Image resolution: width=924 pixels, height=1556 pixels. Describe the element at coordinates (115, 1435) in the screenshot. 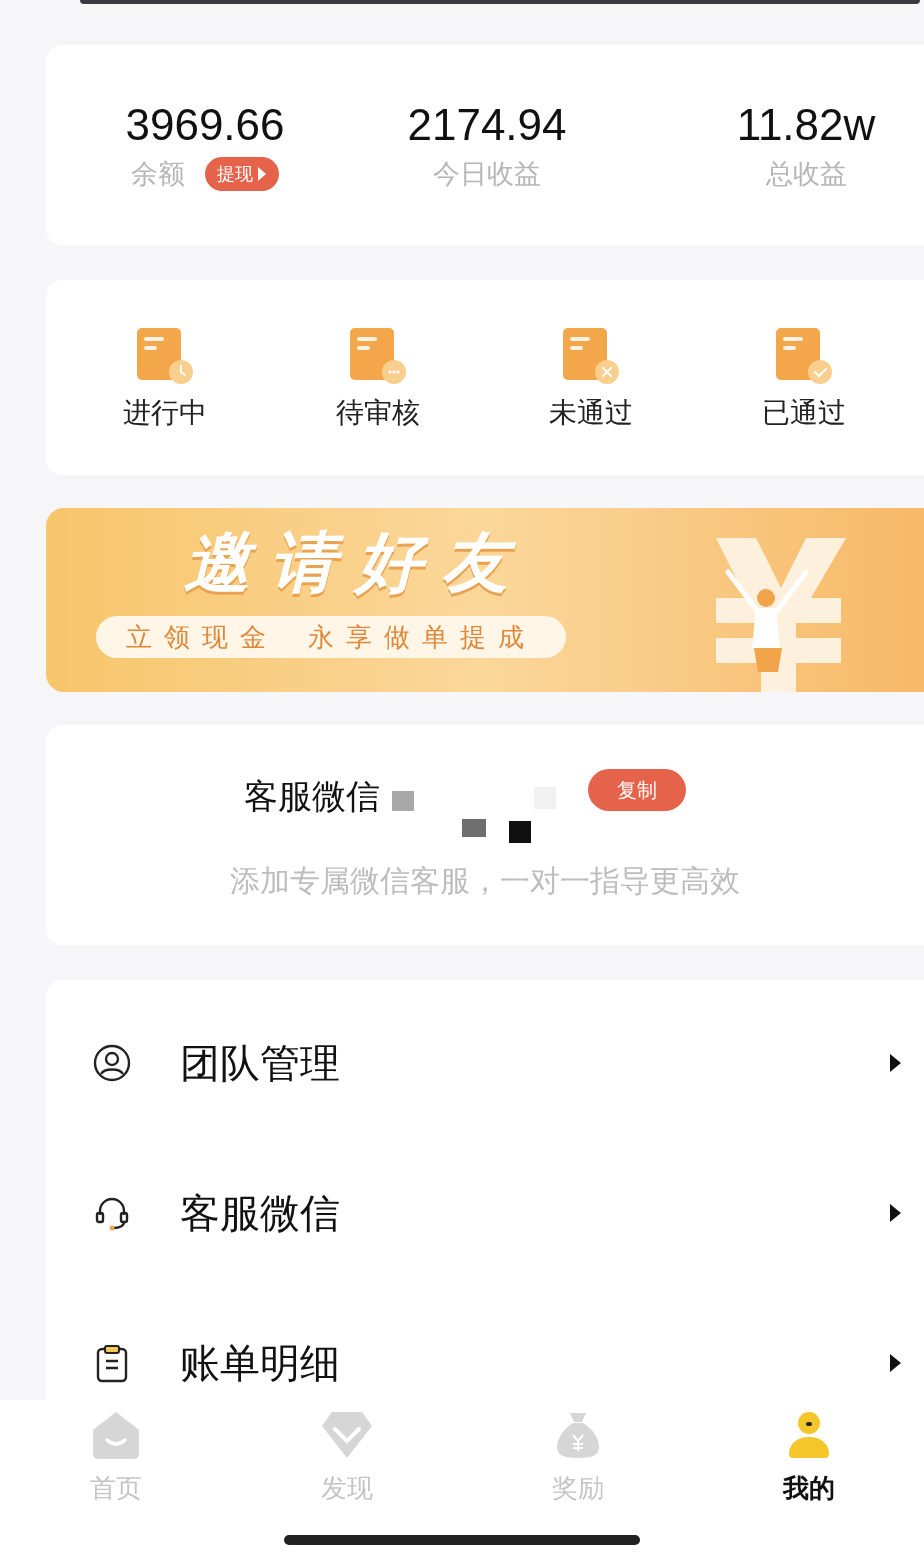

I see `home-icon` at that location.